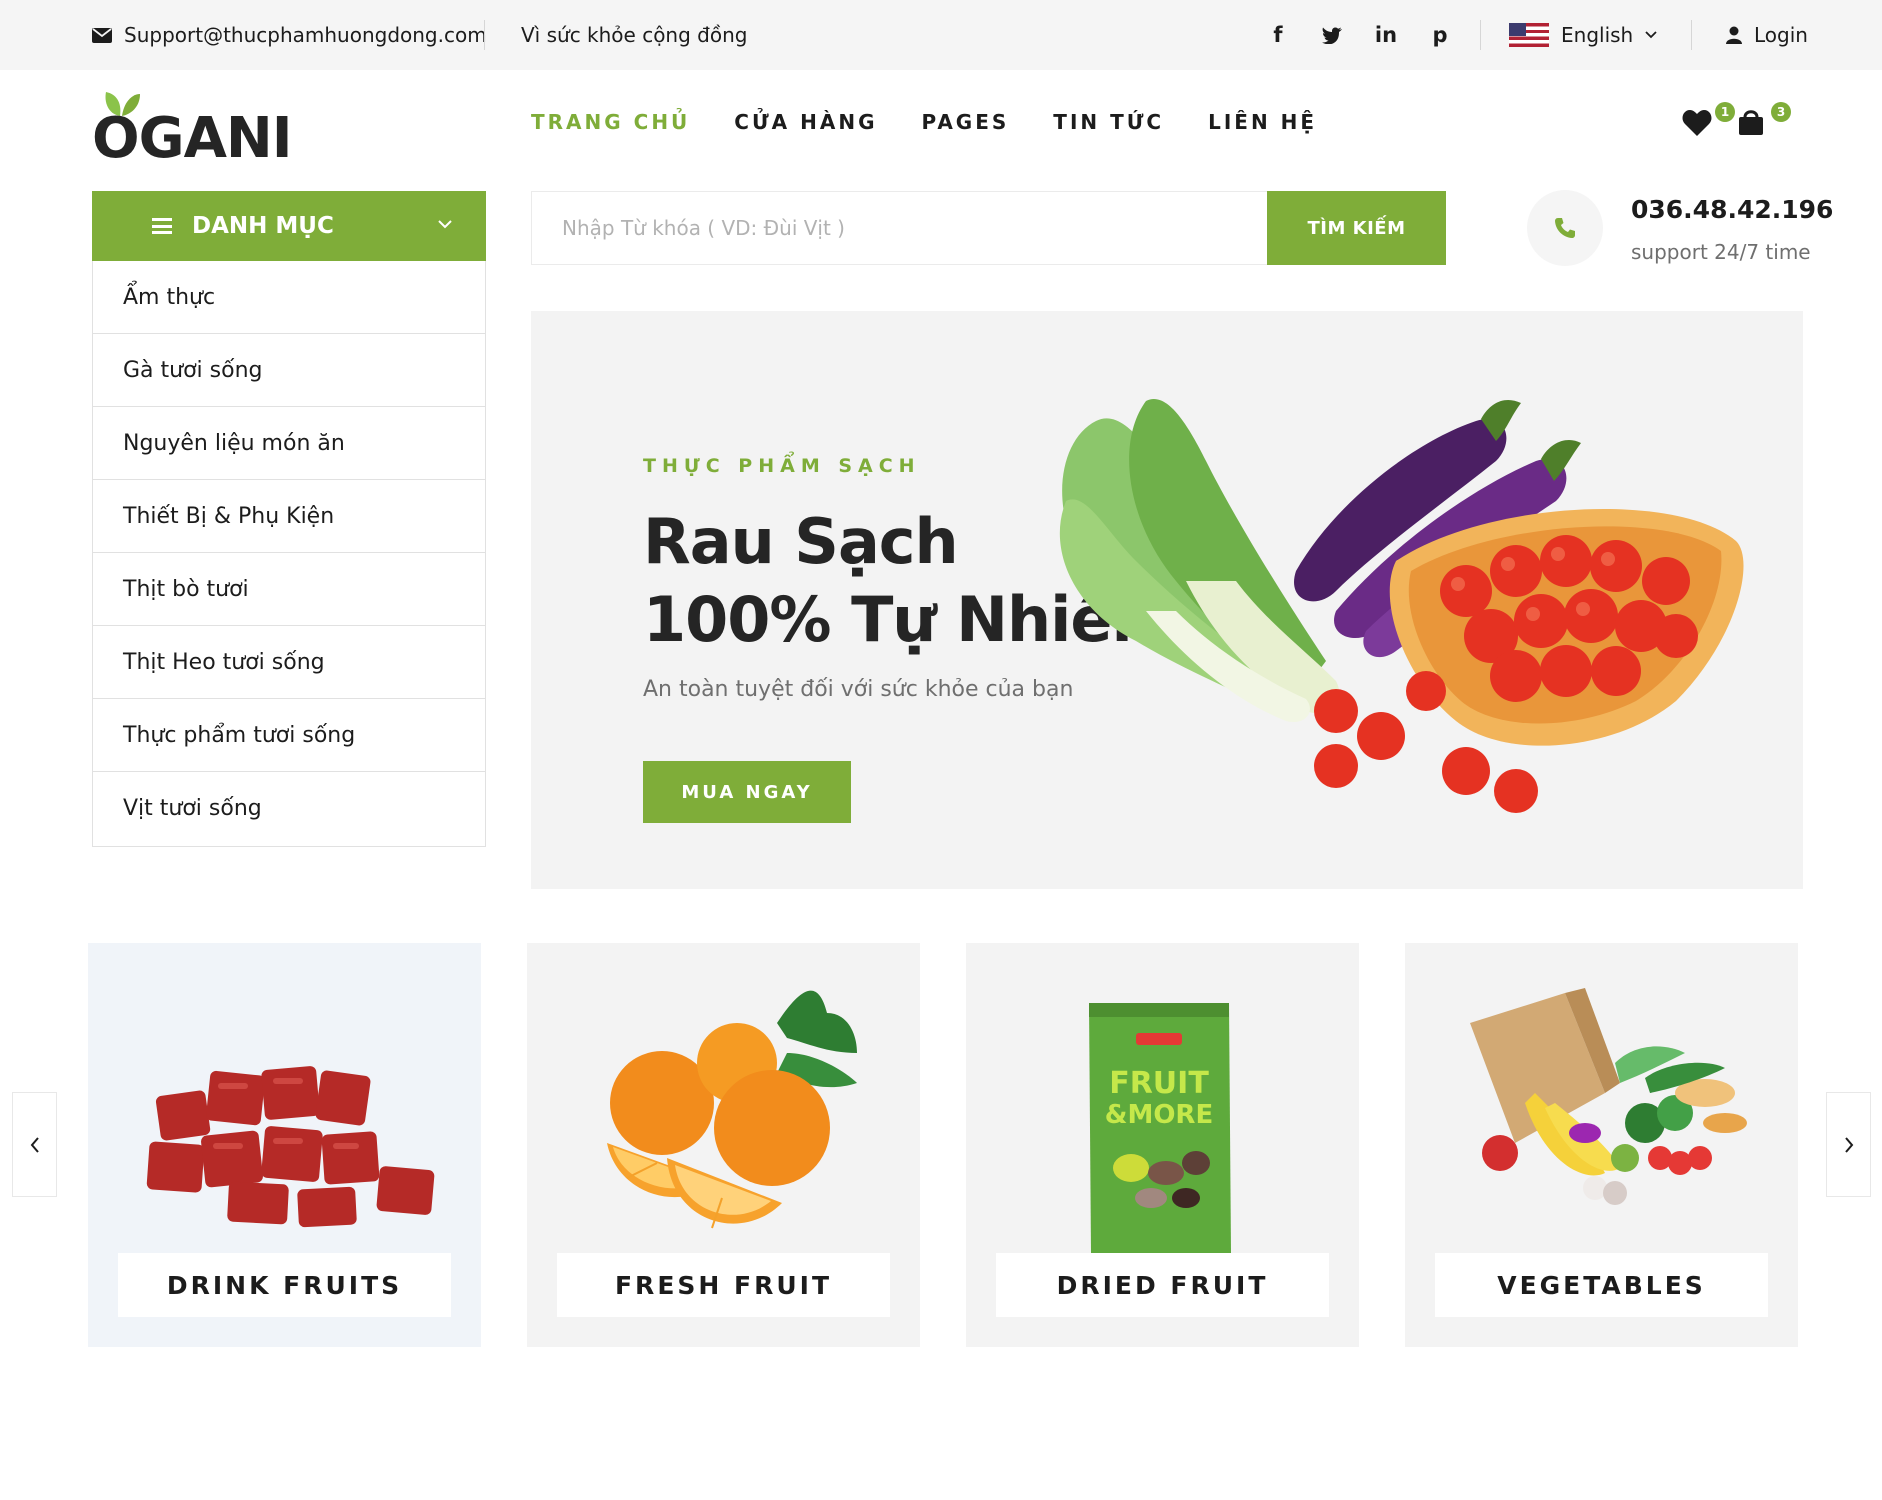  I want to click on phone-icon, so click(1565, 228).